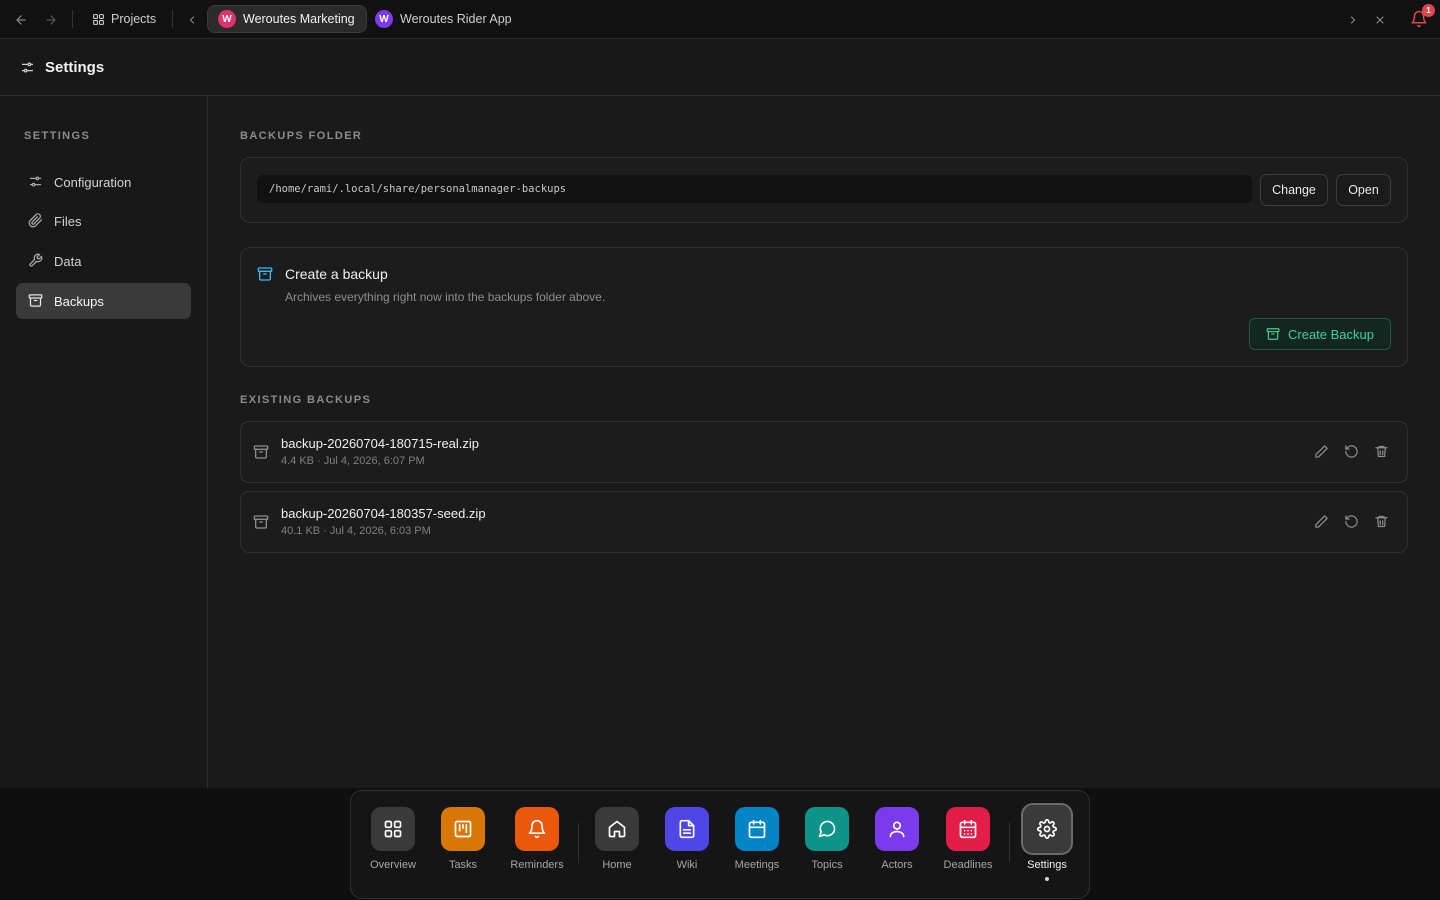 This screenshot has height=900, width=1440. Describe the element at coordinates (827, 865) in the screenshot. I see `dock-label: Topics` at that location.